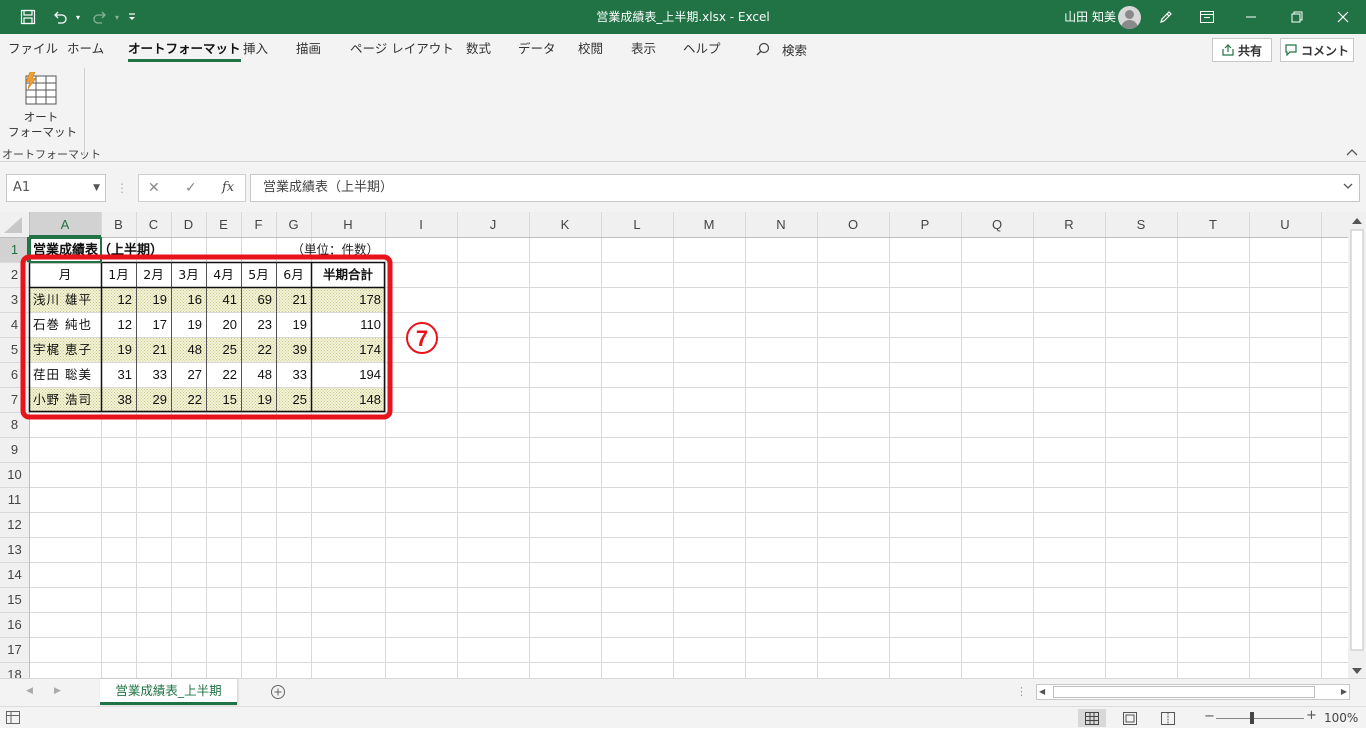  What do you see at coordinates (223, 274) in the screenshot?
I see `table-header-cell: 4月` at bounding box center [223, 274].